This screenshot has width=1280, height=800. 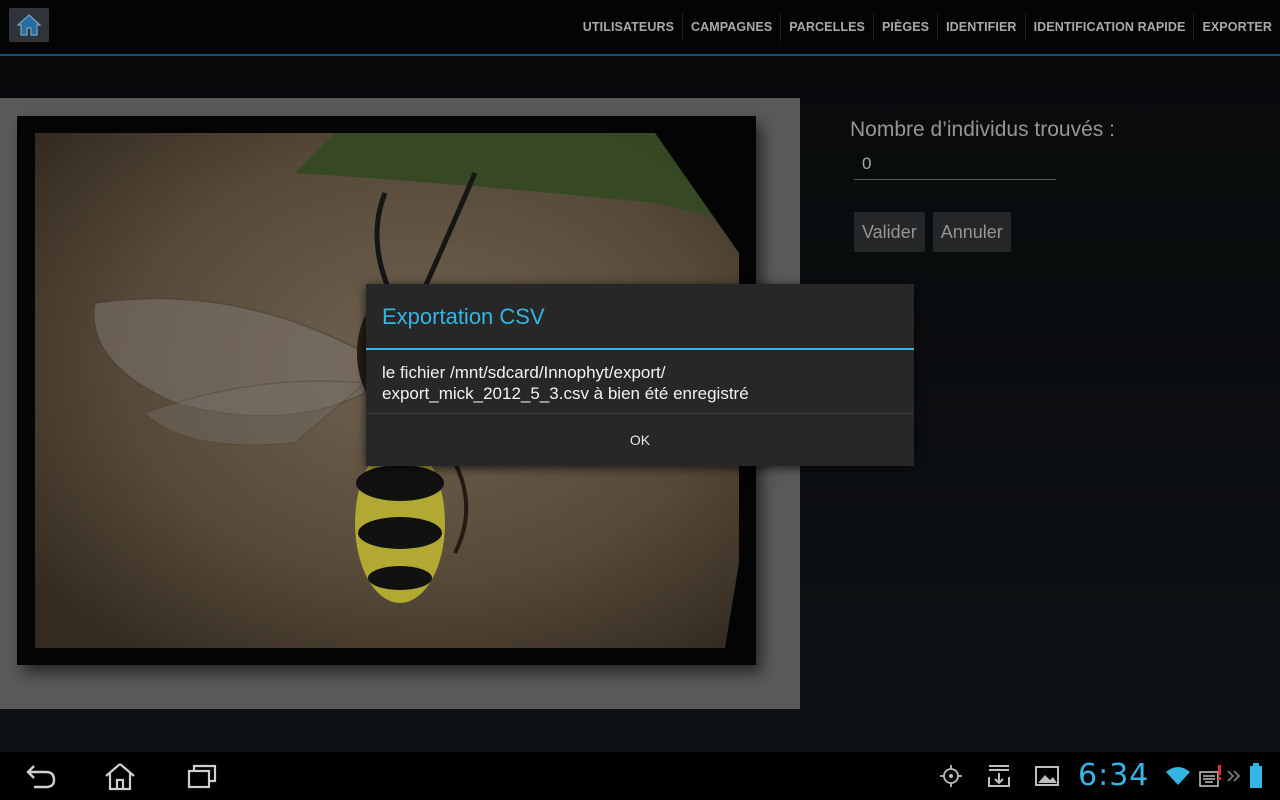 I want to click on download-icon, so click(x=999, y=776).